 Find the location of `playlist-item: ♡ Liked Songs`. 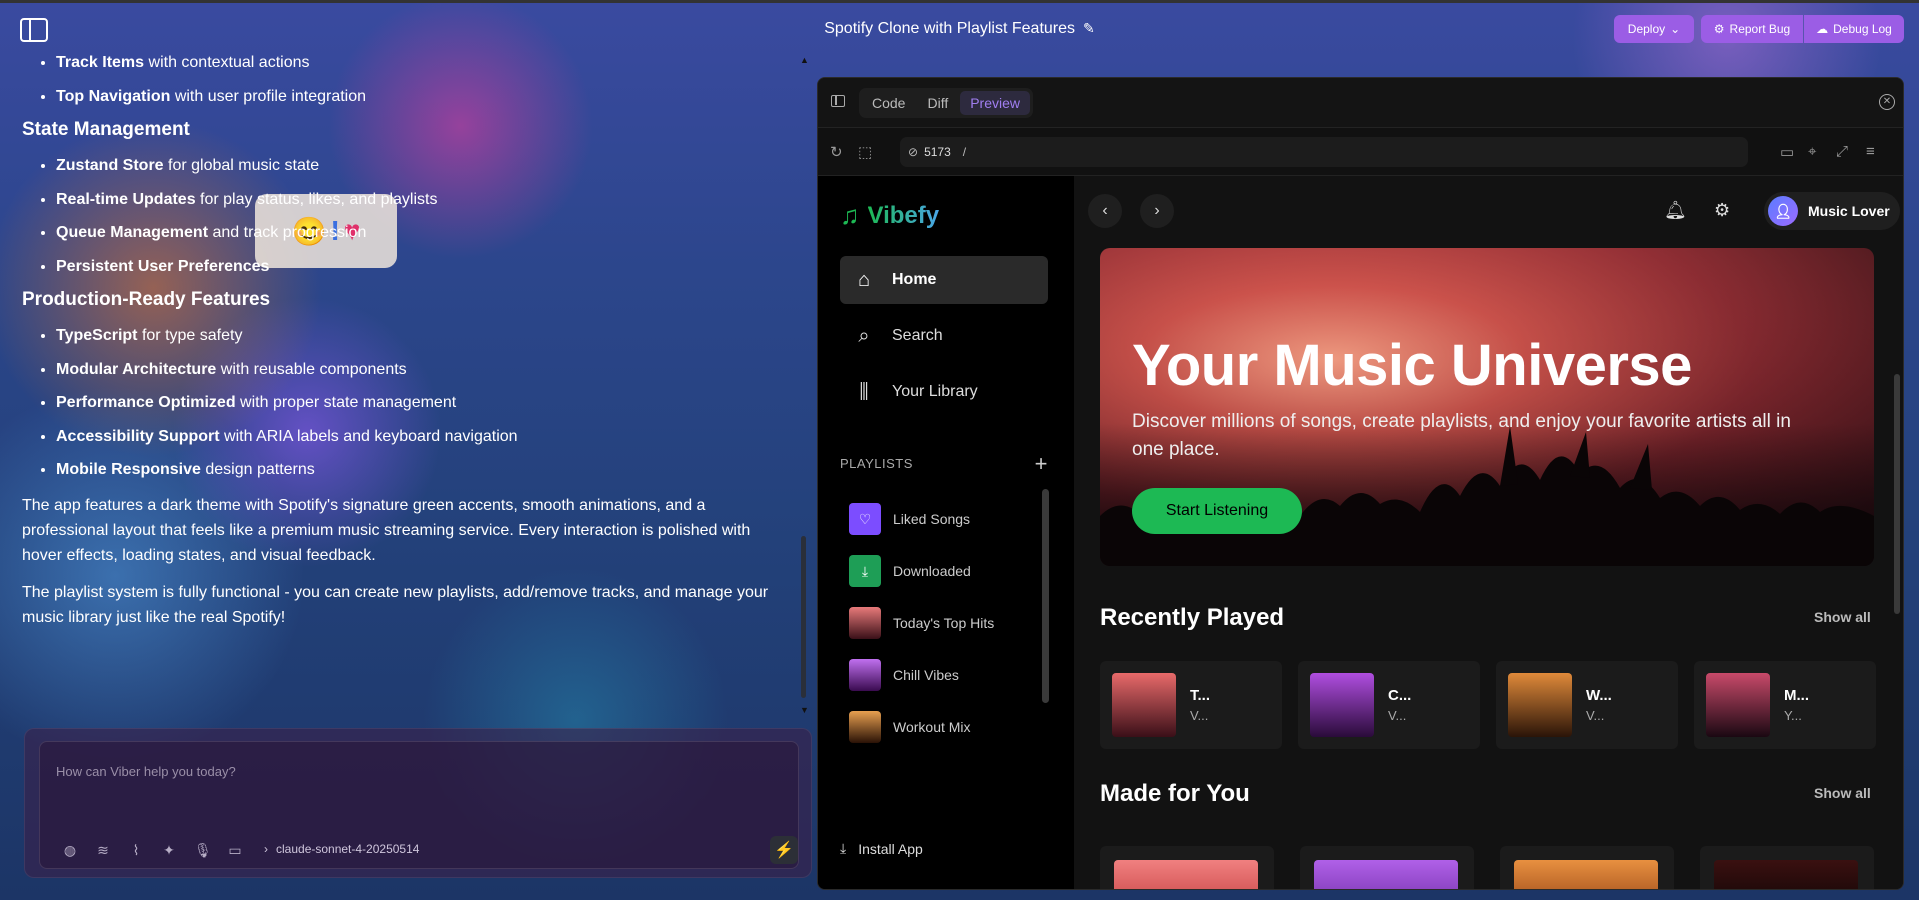

playlist-item: ♡ Liked Songs is located at coordinates (909, 519).